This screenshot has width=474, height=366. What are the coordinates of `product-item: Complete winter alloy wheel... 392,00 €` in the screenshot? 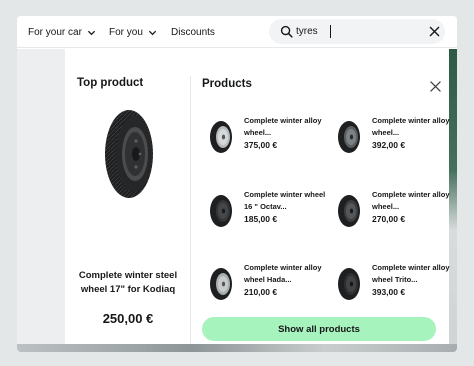 It's located at (397, 139).